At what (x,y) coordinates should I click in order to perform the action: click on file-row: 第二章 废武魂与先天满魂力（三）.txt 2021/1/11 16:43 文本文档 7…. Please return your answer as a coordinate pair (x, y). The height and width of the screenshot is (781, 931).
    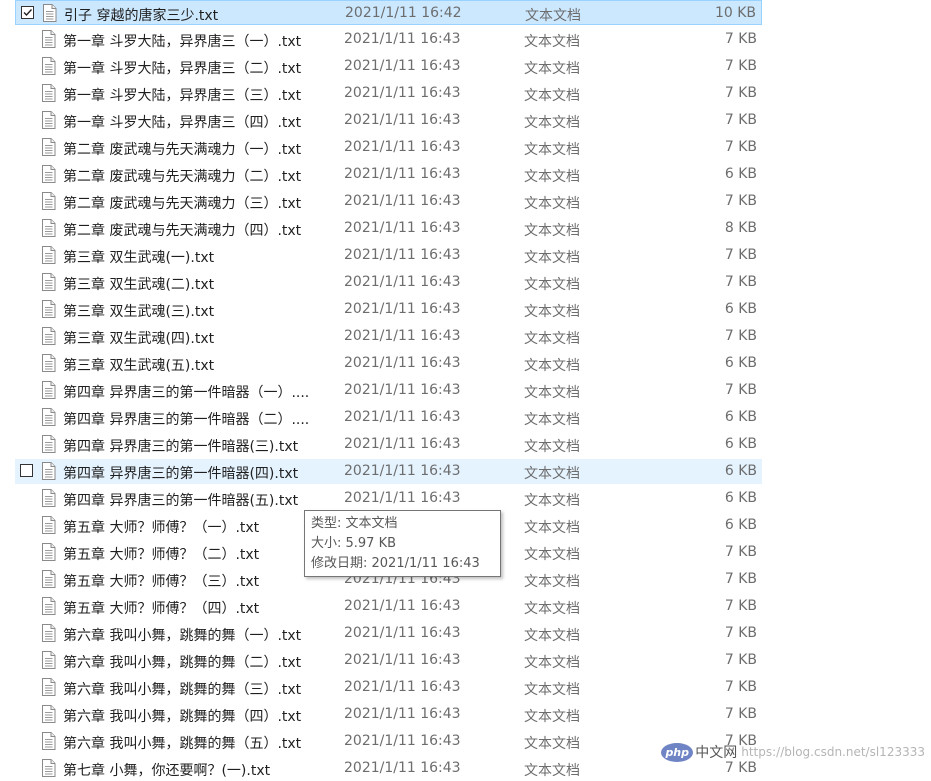
    Looking at the image, I should click on (388, 201).